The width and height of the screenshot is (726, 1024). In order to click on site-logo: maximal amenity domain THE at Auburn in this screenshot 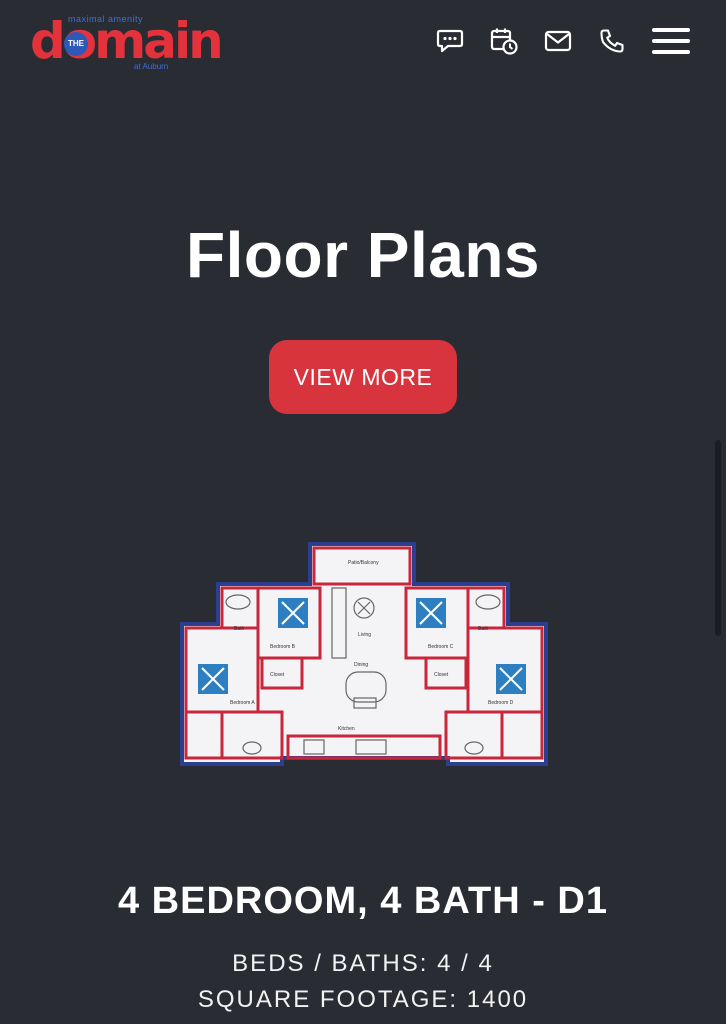, I will do `click(127, 44)`.